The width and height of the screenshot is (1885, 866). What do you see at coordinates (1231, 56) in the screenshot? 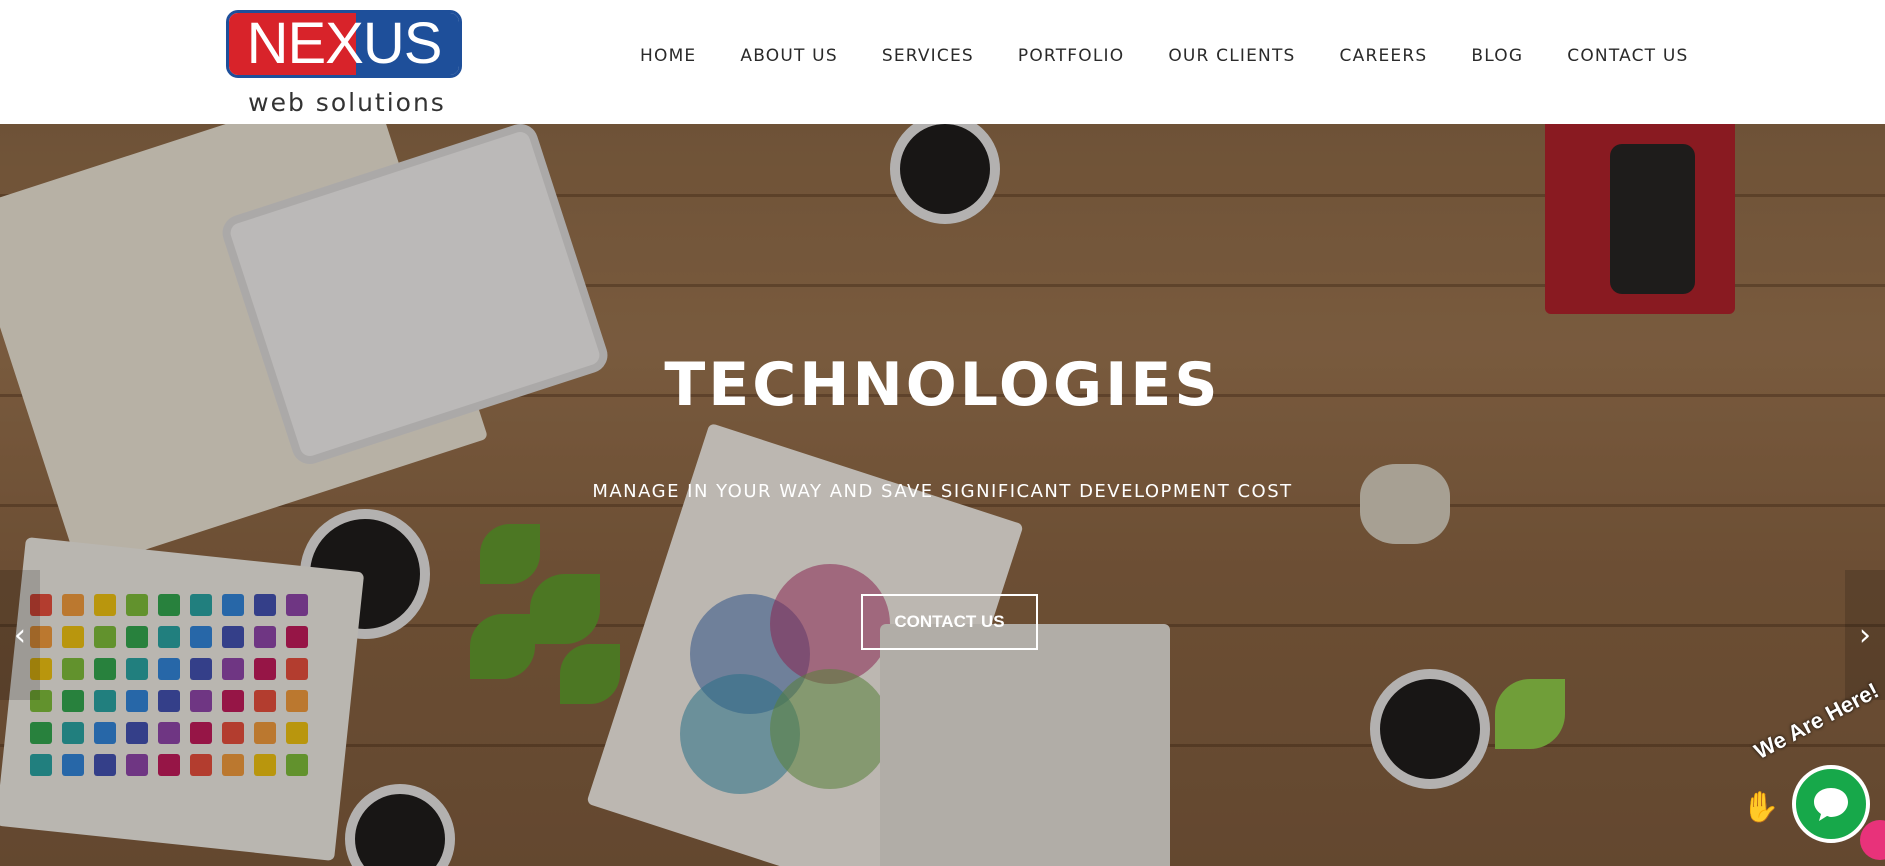
I see `nav-our-clients: OUR CLIENTS` at bounding box center [1231, 56].